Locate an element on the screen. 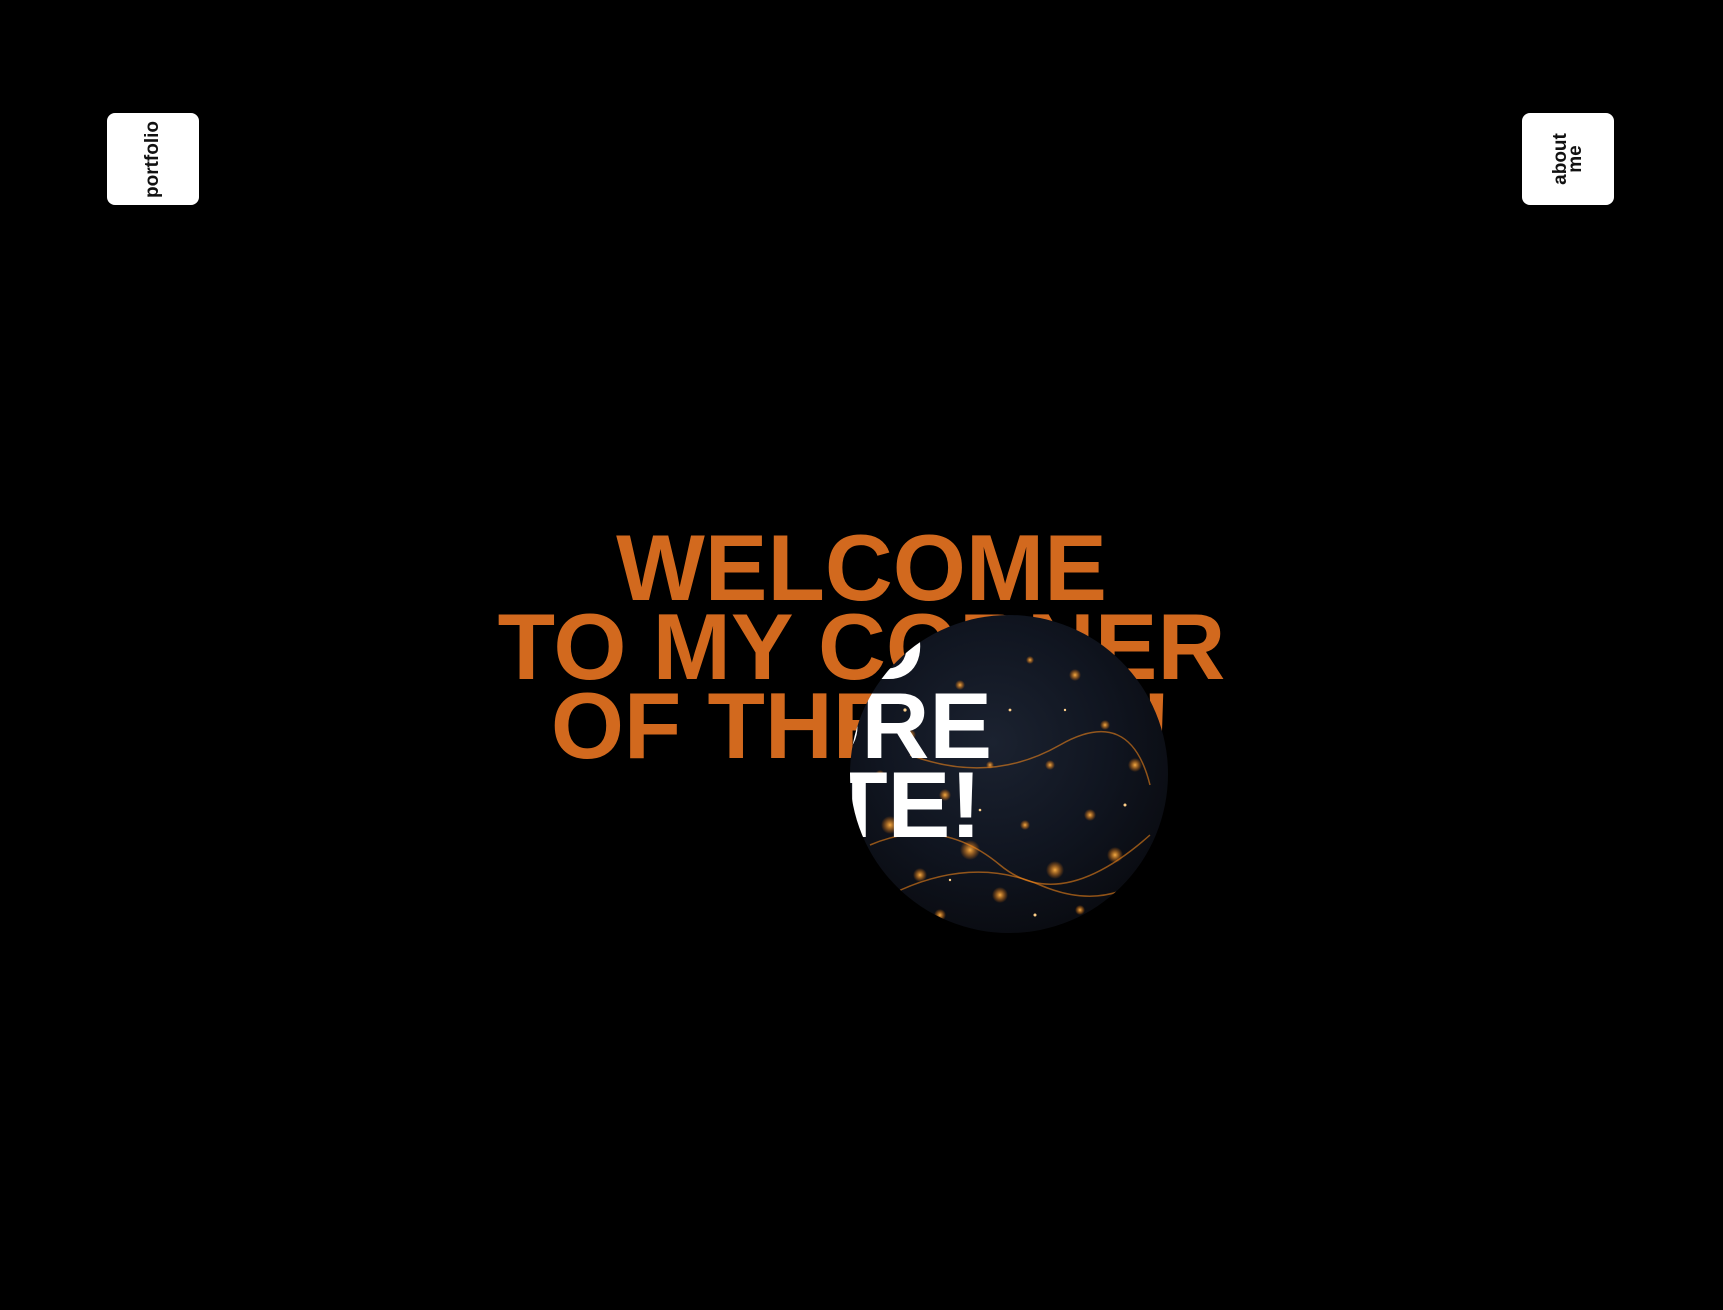 Image resolution: width=1723 pixels, height=1310 pixels. portfolio-label: portfolio is located at coordinates (153, 159).